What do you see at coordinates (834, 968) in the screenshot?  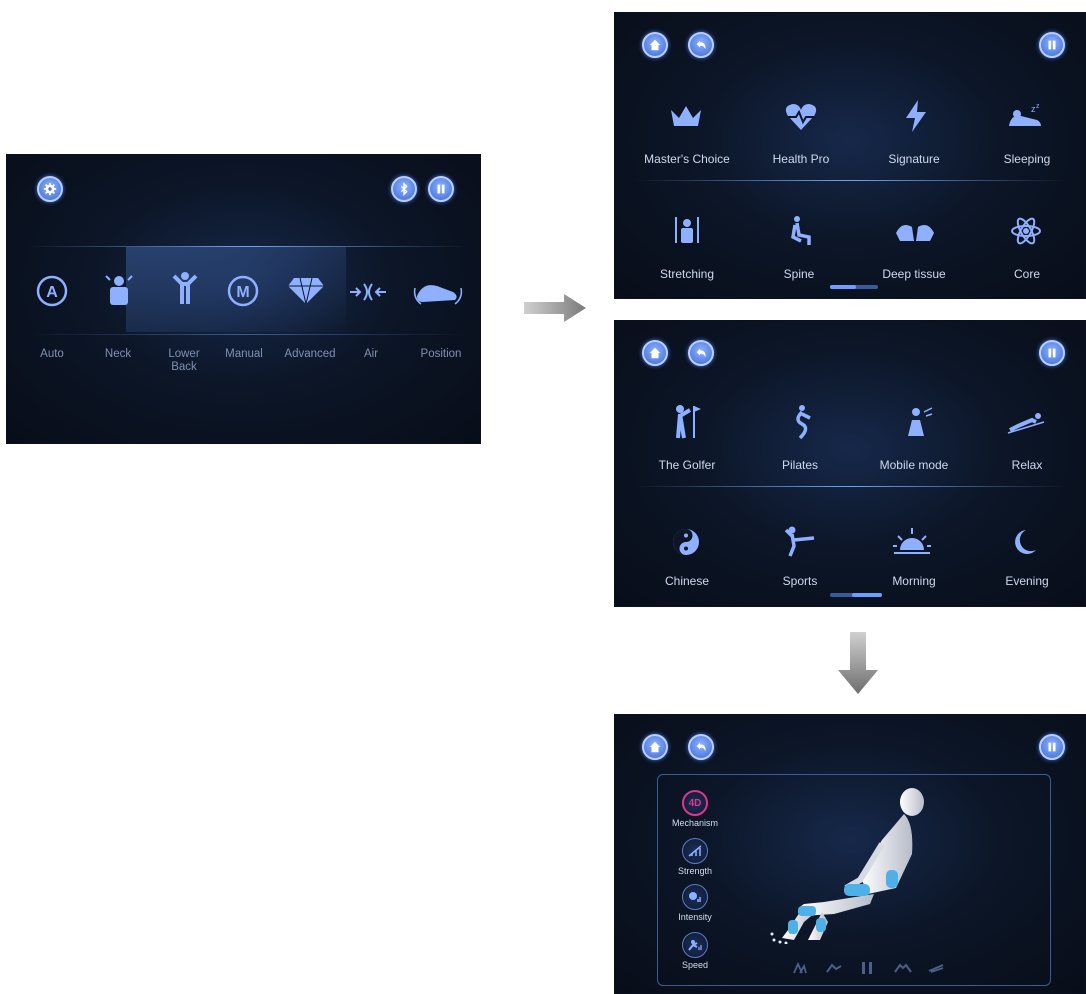 I see `recline-icon` at bounding box center [834, 968].